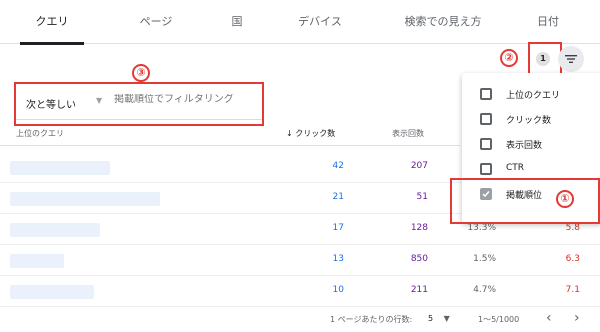  I want to click on tab-dates: 日付, so click(548, 22).